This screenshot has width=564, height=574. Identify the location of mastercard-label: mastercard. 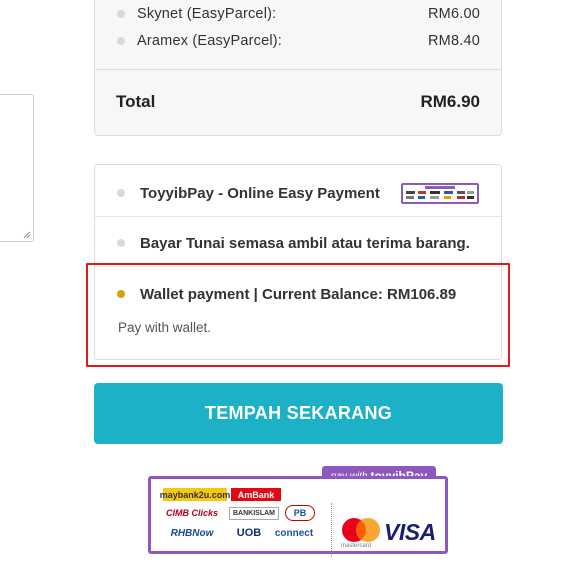
(356, 546).